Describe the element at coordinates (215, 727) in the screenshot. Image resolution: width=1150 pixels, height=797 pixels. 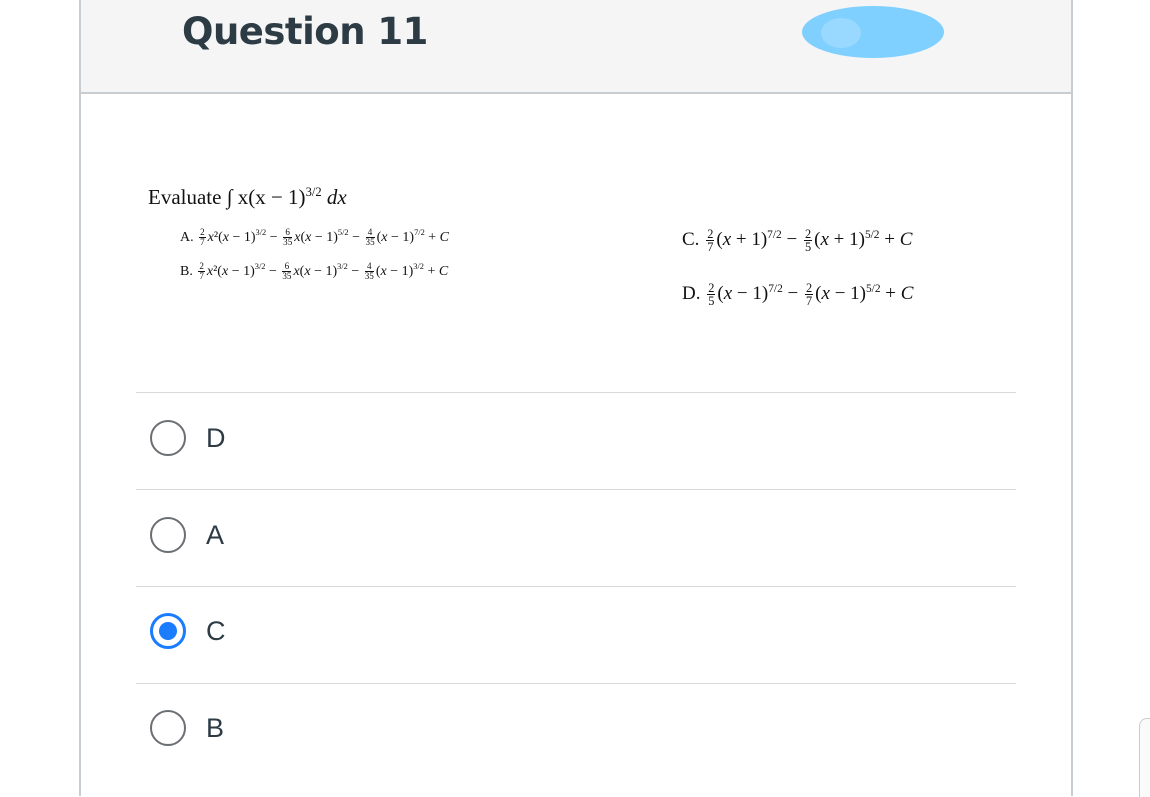
I see `answer-label: B` at that location.